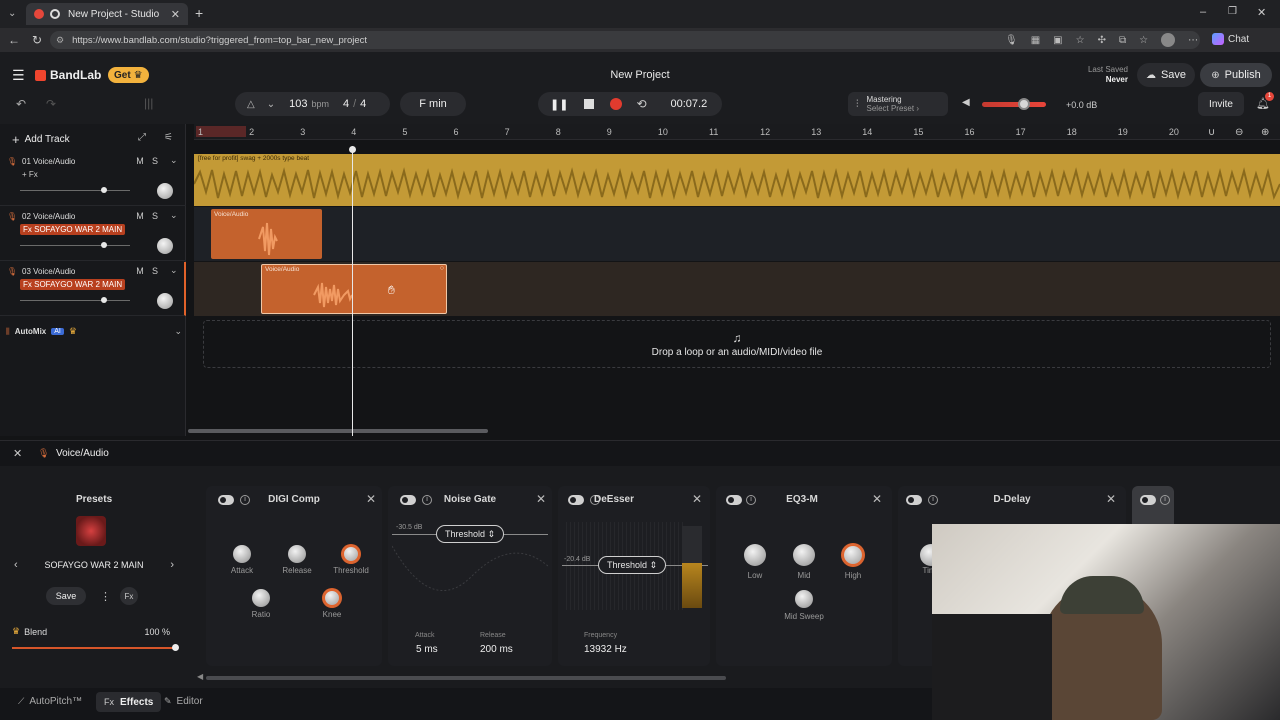 The height and width of the screenshot is (720, 1280). What do you see at coordinates (332, 598) in the screenshot?
I see `knee-knob` at bounding box center [332, 598].